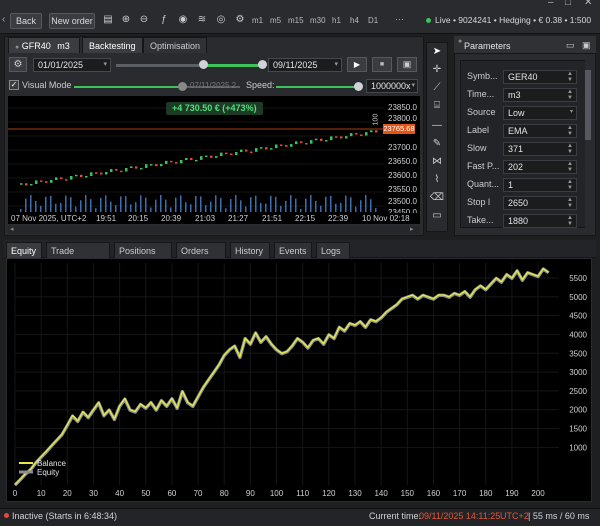  Describe the element at coordinates (540, 221) in the screenshot. I see `parameter-value-field: 1880 ▲ ▼` at that location.